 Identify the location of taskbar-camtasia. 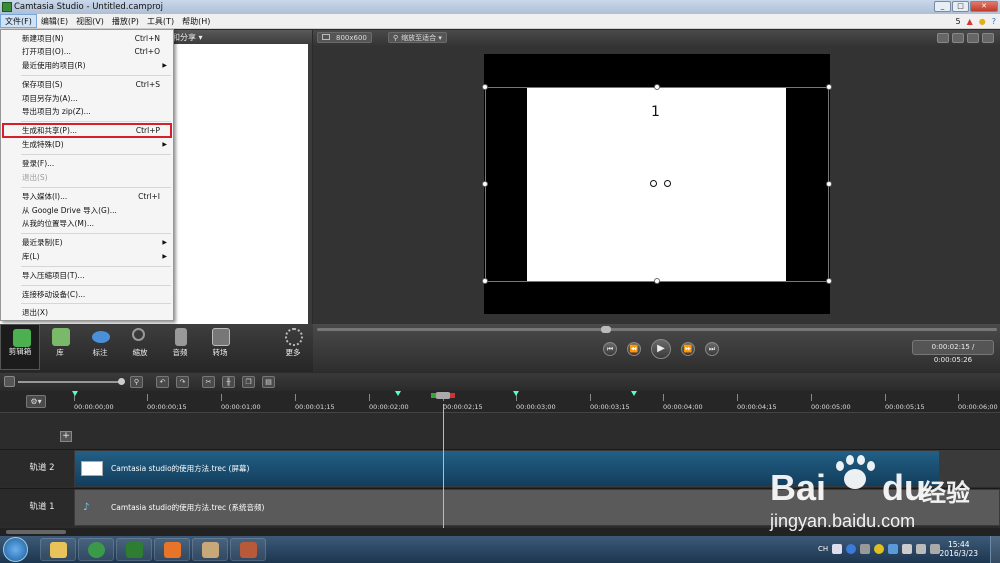
(134, 549).